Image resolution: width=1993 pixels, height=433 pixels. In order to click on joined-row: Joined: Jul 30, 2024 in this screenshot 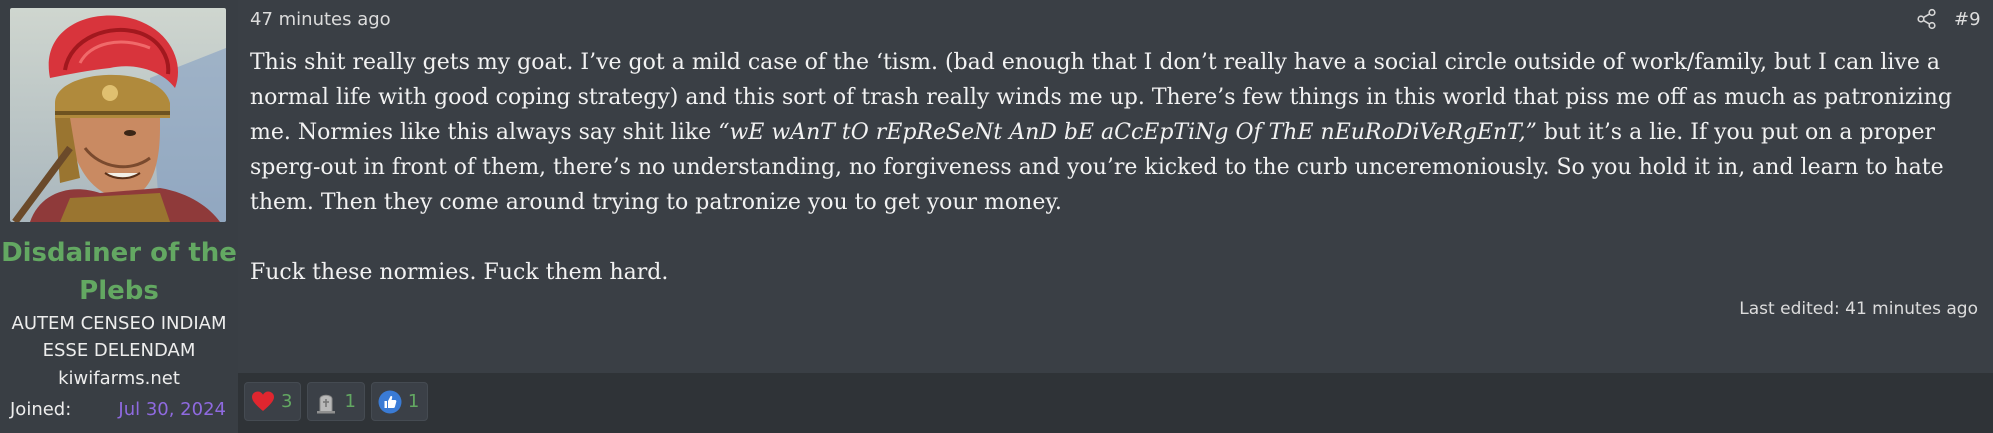, I will do `click(118, 410)`.